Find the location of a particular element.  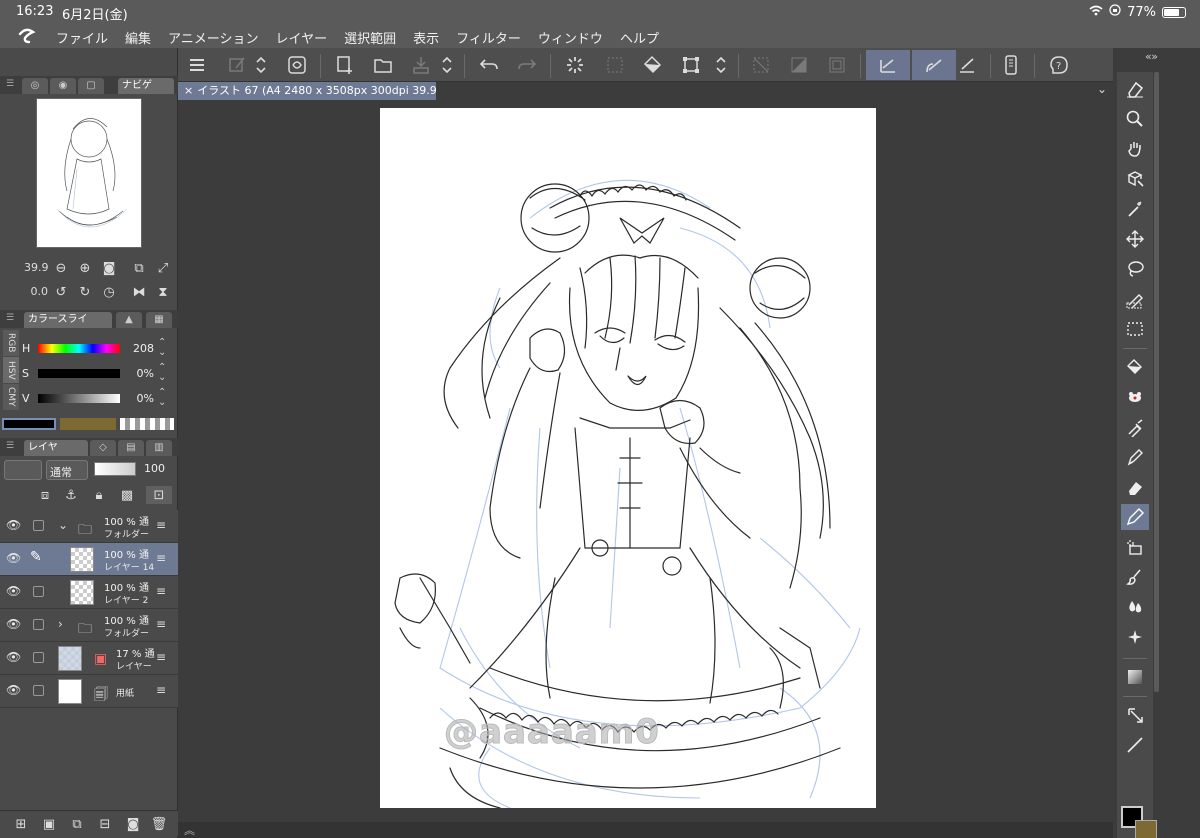

object-select-icon is located at coordinates (1135, 179).